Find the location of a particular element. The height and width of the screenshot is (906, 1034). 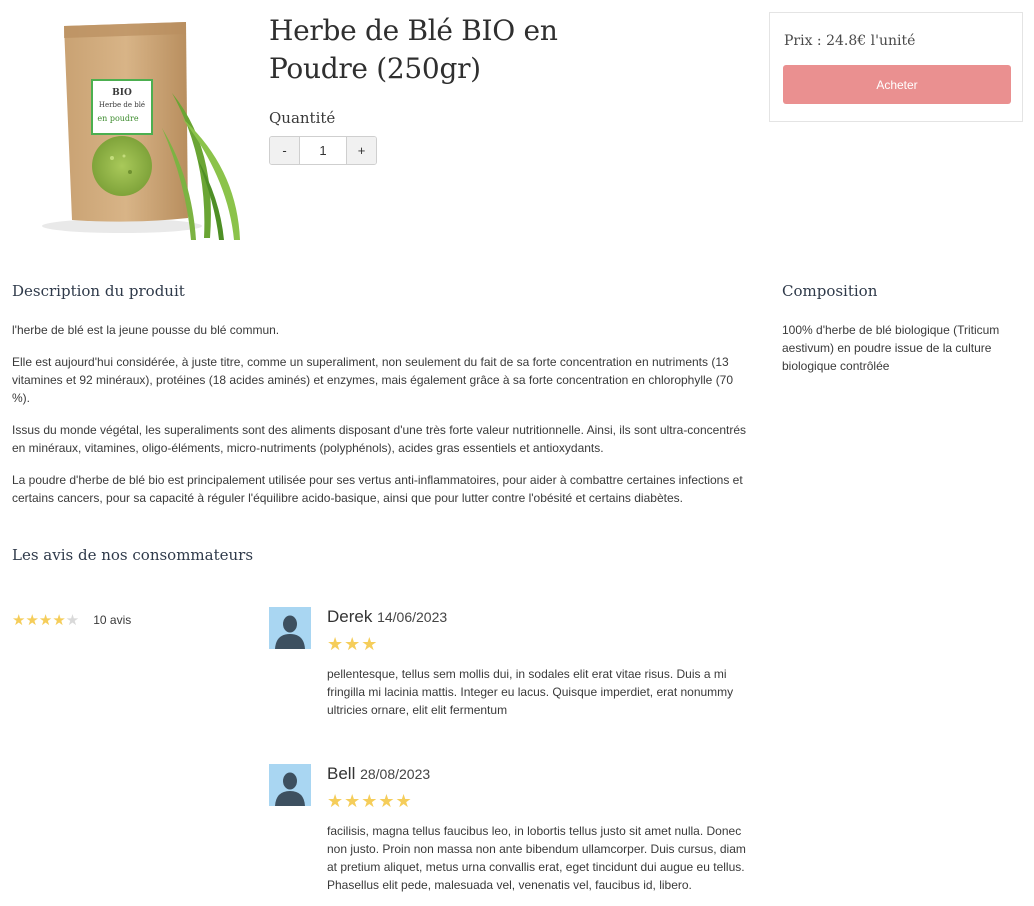

composition-title: Composition is located at coordinates (830, 291).